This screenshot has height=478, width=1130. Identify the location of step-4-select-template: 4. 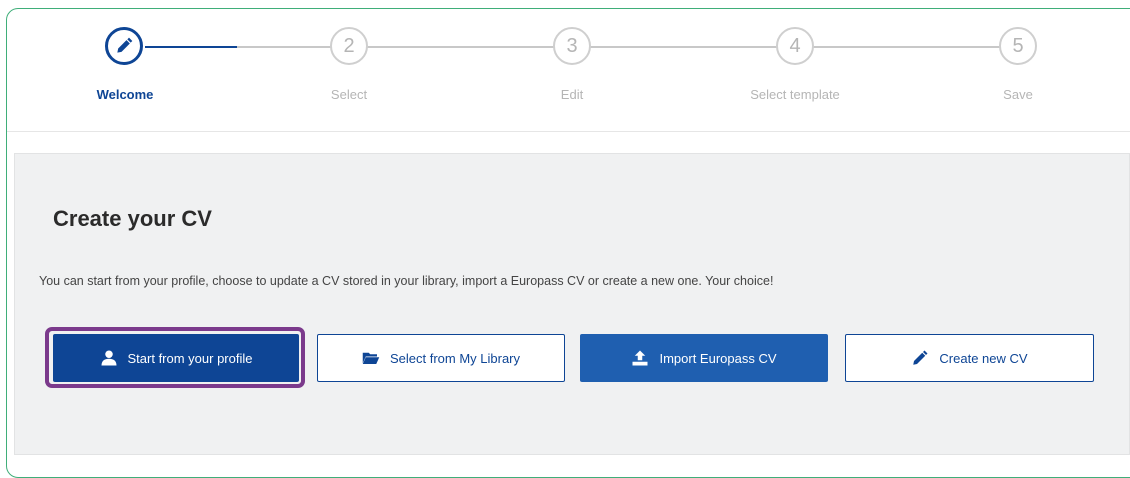
(795, 46).